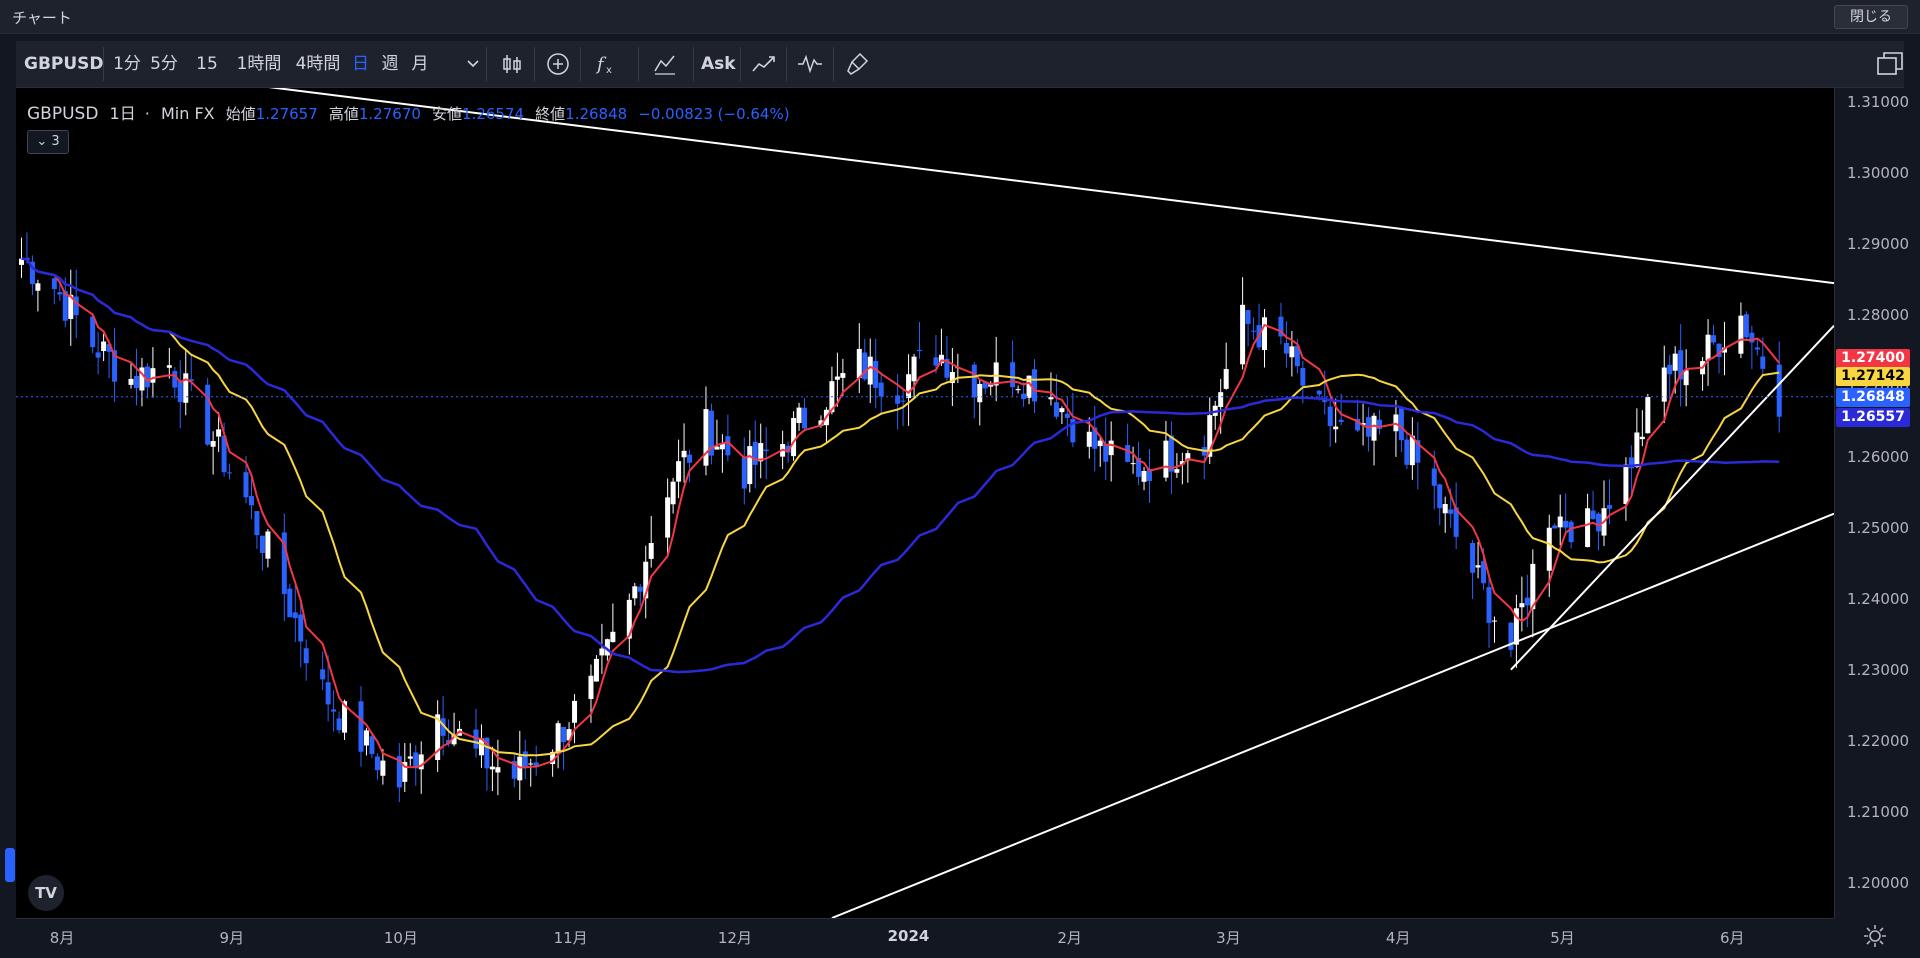 This screenshot has width=1920, height=958. What do you see at coordinates (1875, 936) in the screenshot?
I see `settings-gear-icon` at bounding box center [1875, 936].